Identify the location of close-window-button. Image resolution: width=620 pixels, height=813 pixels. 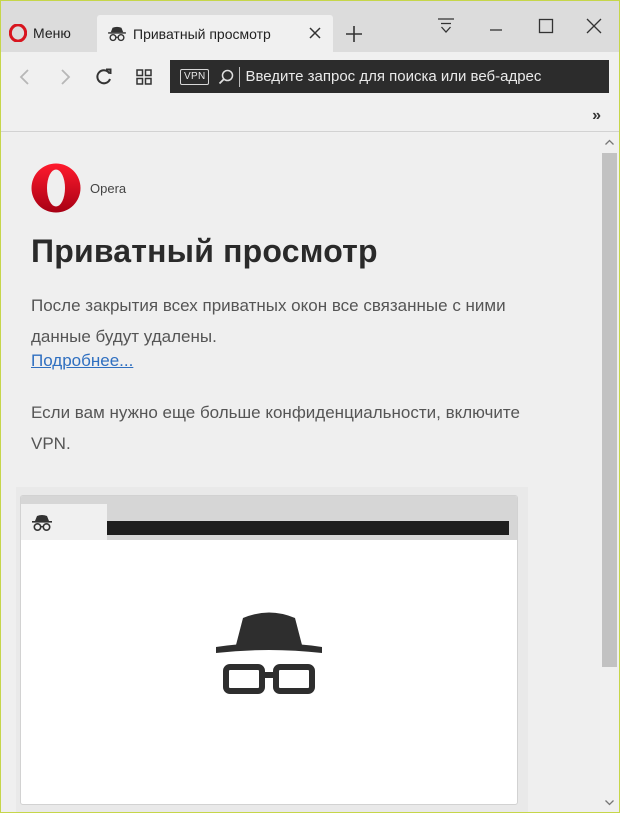
(594, 26).